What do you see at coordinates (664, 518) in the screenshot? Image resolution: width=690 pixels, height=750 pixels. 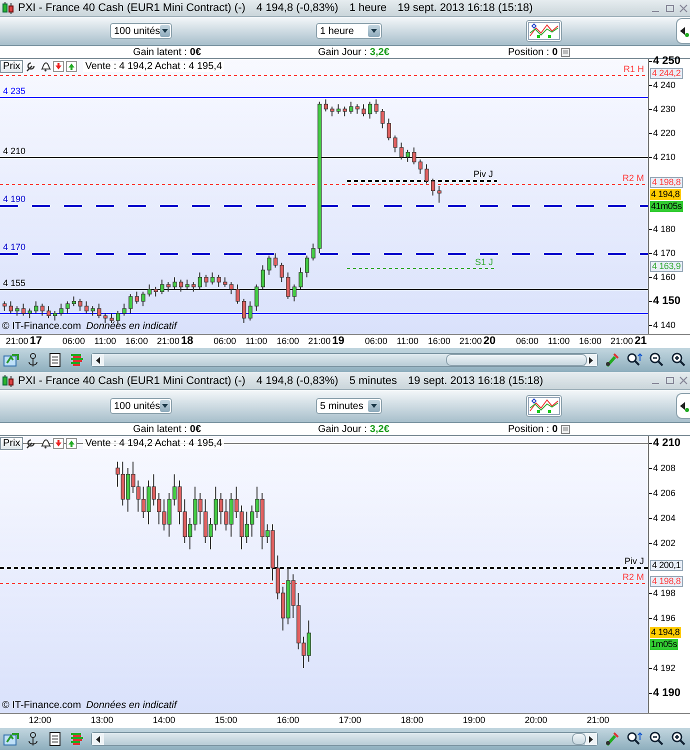 I see `price-tick: 4 204` at bounding box center [664, 518].